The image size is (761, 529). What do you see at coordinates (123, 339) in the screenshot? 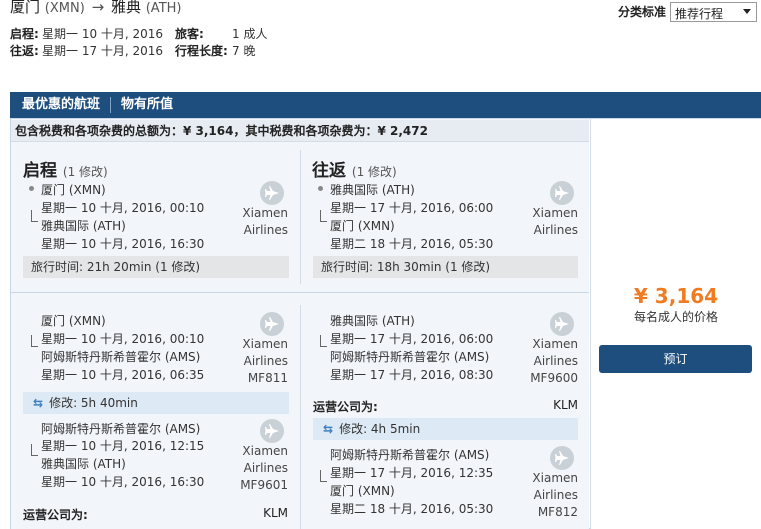
I see `out-seg1-dep: 星期一 10 十月, 2016, 00:10` at bounding box center [123, 339].